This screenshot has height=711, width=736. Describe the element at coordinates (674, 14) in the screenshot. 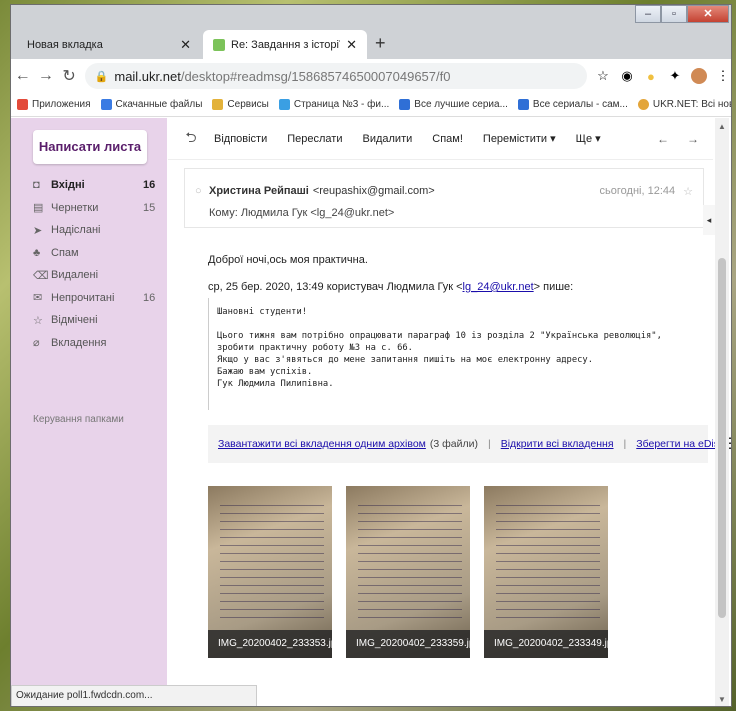

I see `maximize-button: ▫` at that location.